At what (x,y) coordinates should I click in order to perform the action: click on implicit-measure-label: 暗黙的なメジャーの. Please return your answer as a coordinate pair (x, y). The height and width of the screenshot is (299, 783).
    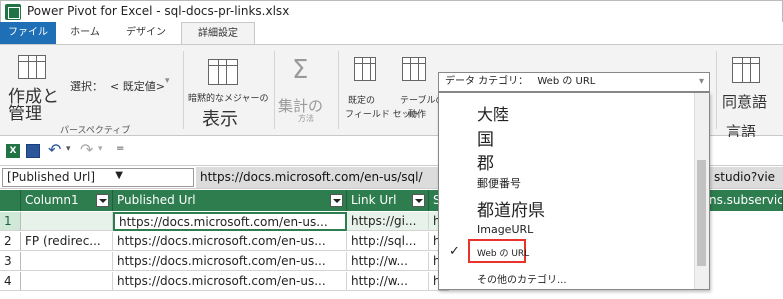
    Looking at the image, I should click on (228, 99).